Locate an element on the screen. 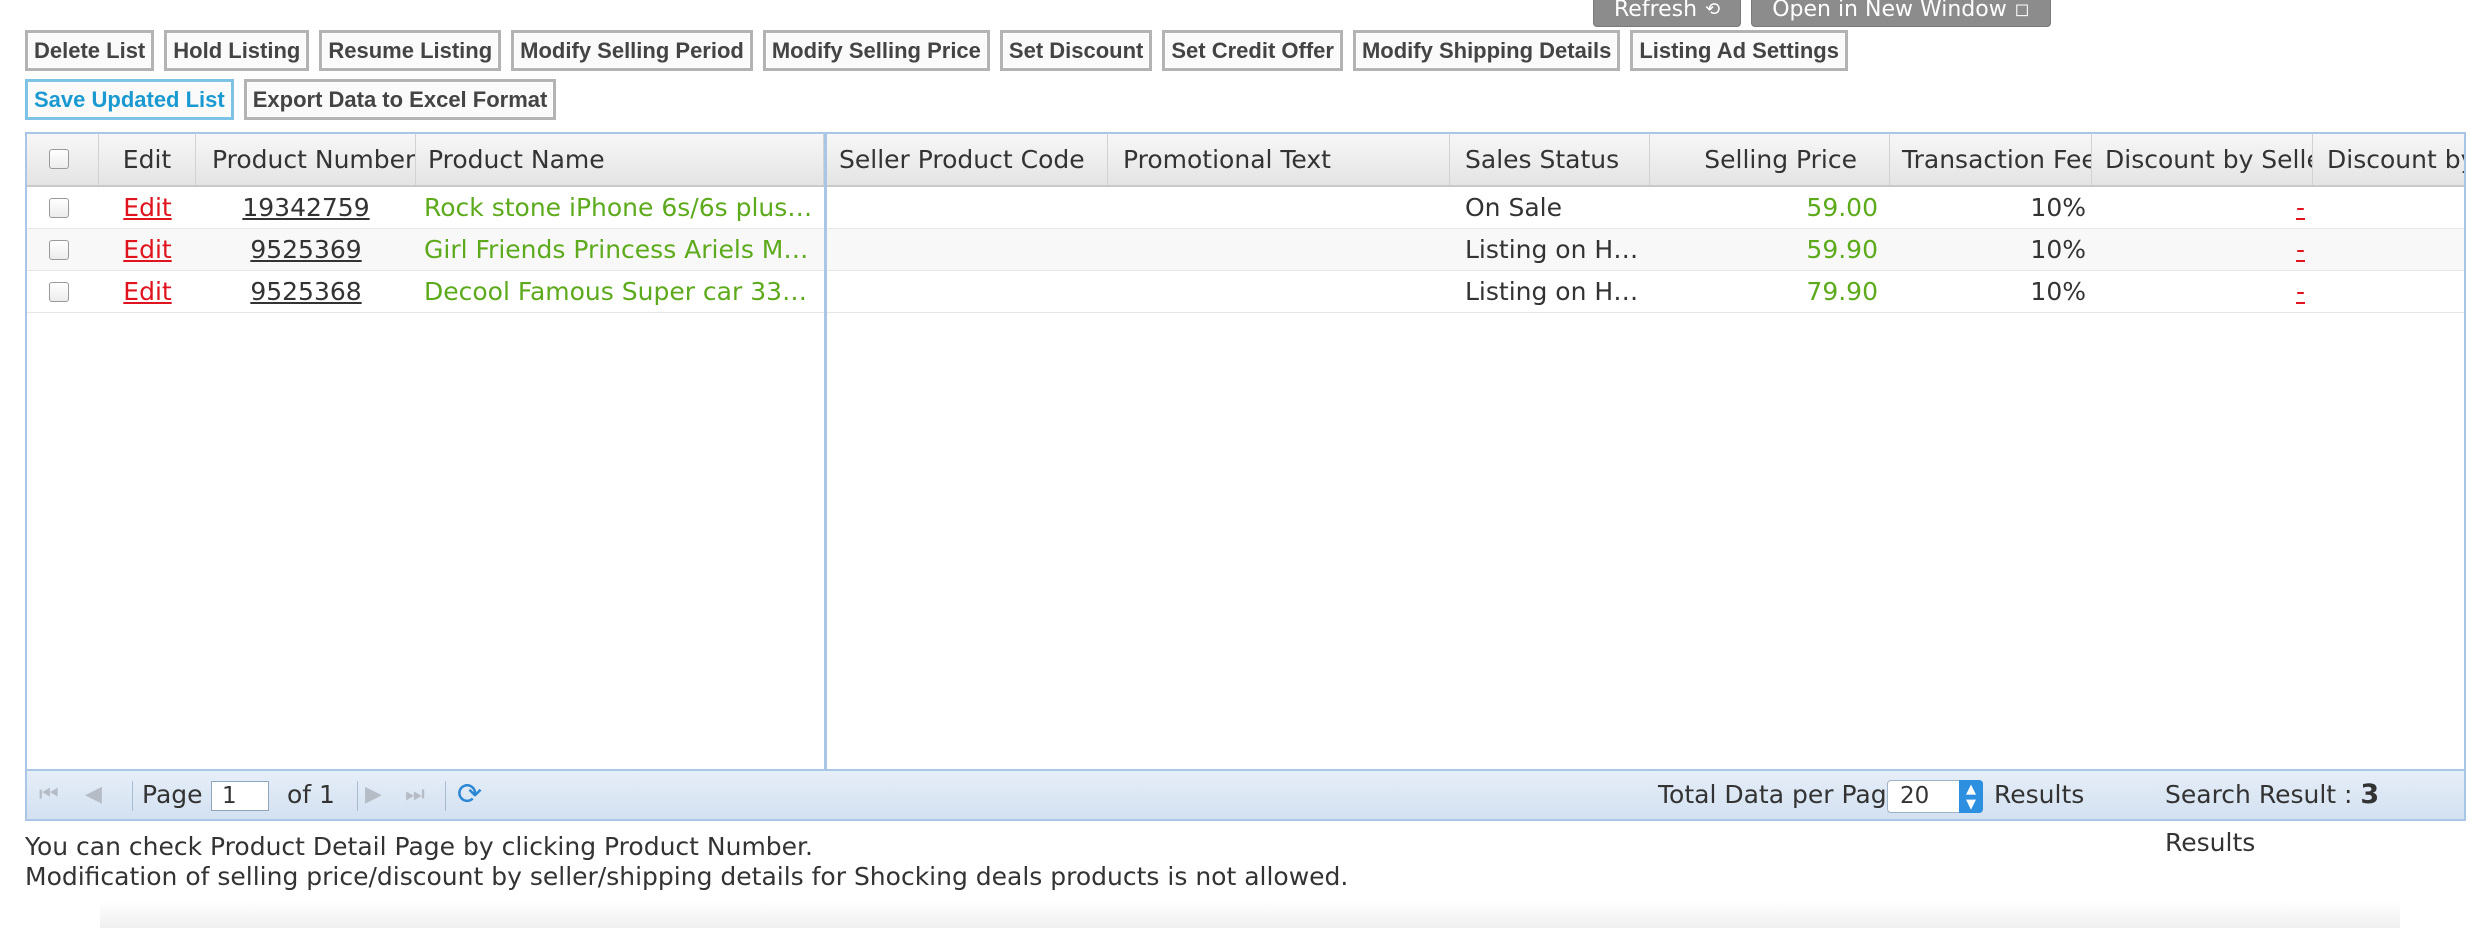 The height and width of the screenshot is (928, 2484). refresh-label: Refresh is located at coordinates (1656, 11).